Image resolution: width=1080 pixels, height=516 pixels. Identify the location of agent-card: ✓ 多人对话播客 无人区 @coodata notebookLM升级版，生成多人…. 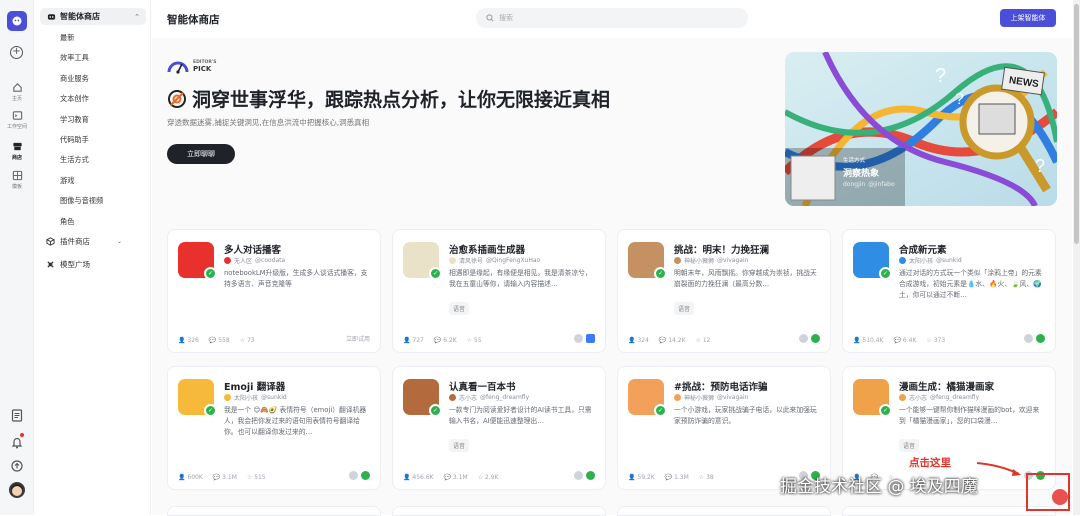
(274, 291).